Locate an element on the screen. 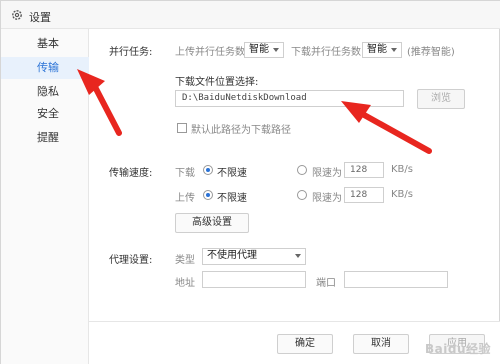 The image size is (500, 364). default-path-checkbox is located at coordinates (182, 128).